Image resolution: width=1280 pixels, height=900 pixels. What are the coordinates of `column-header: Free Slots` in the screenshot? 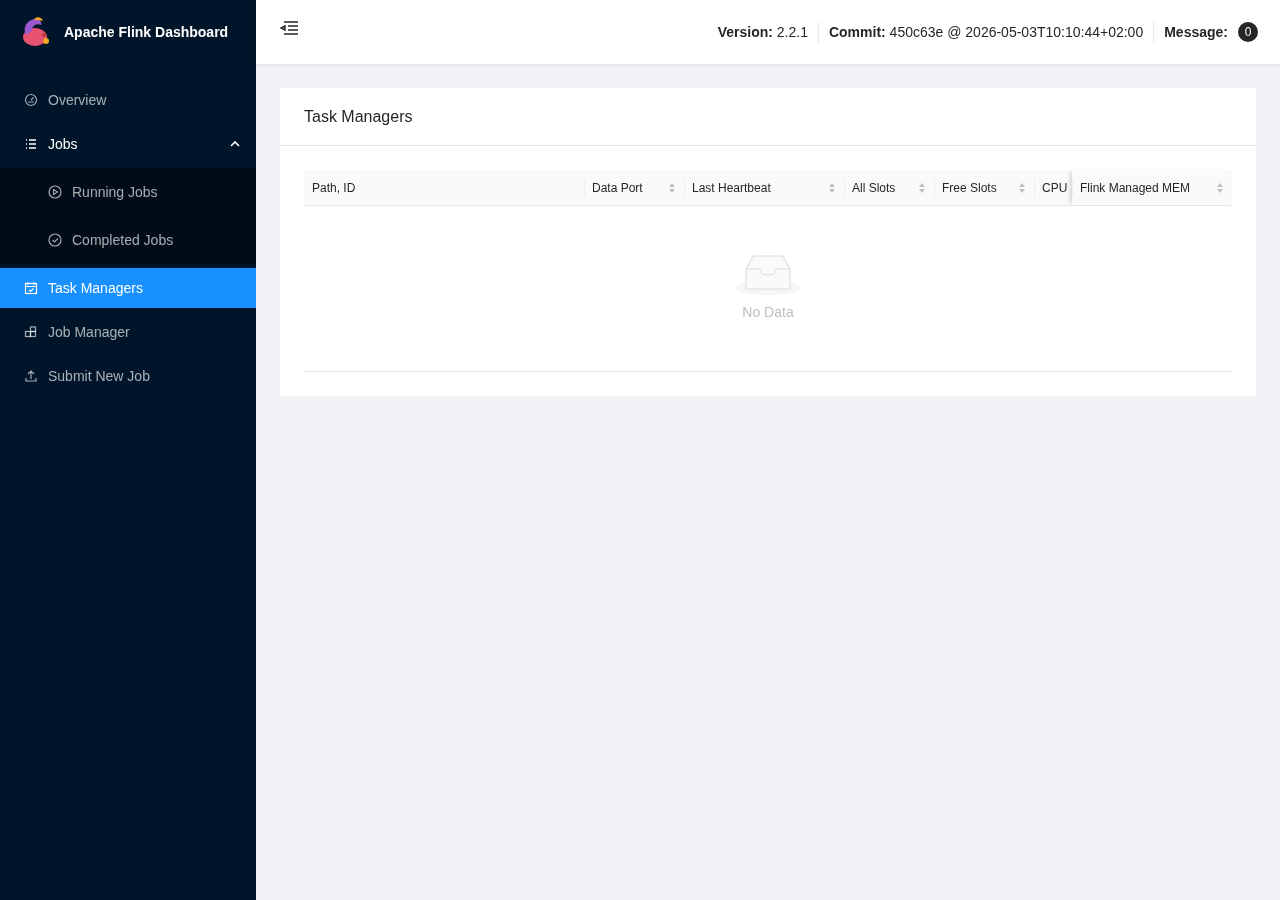 It's located at (984, 187).